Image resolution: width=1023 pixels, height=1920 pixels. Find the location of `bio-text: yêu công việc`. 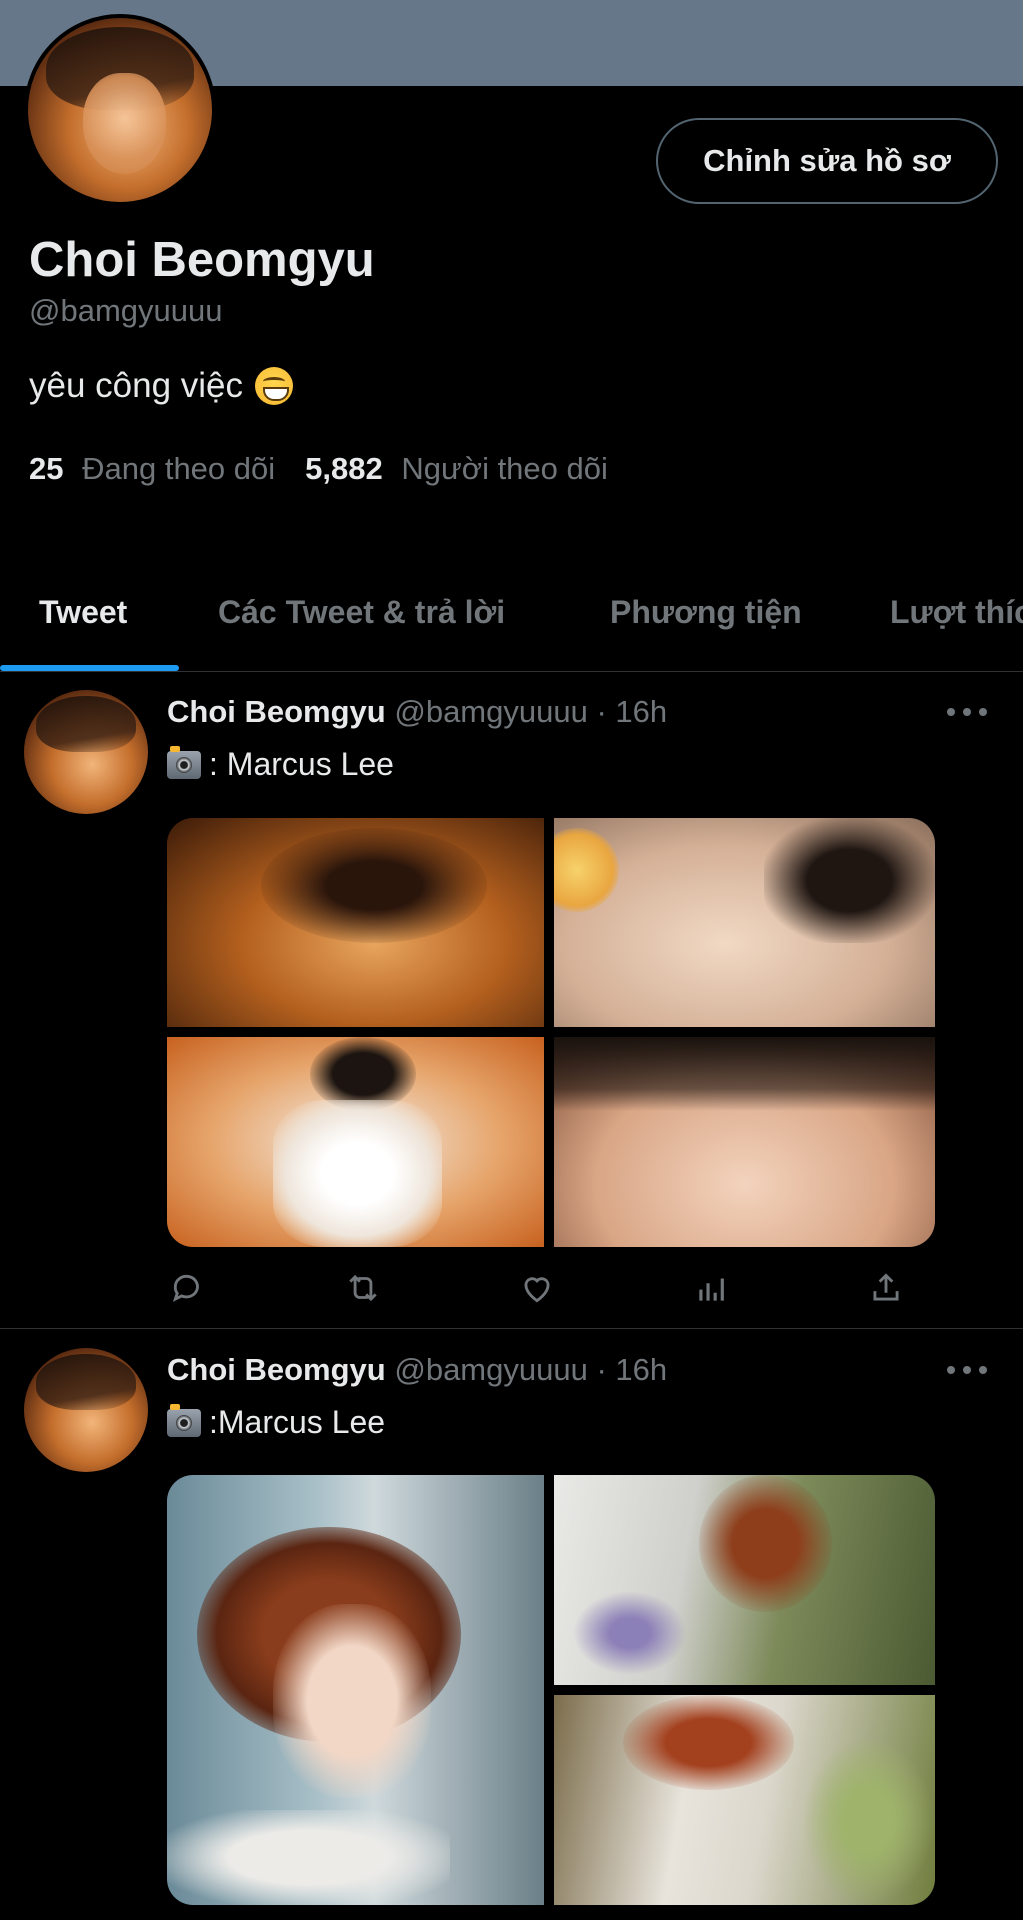

bio-text: yêu công việc is located at coordinates (136, 385).